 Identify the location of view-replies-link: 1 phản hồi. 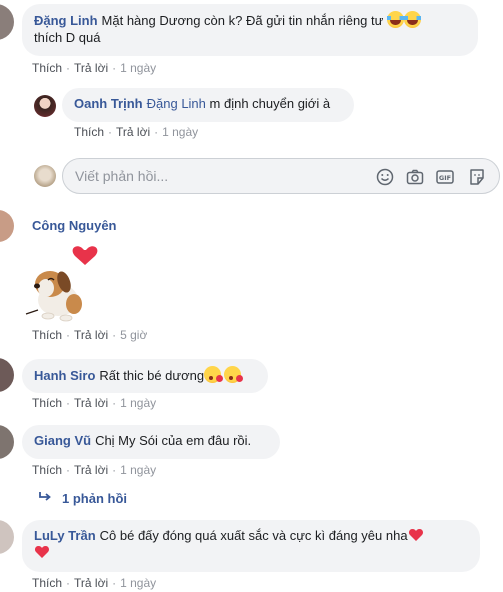
(82, 498).